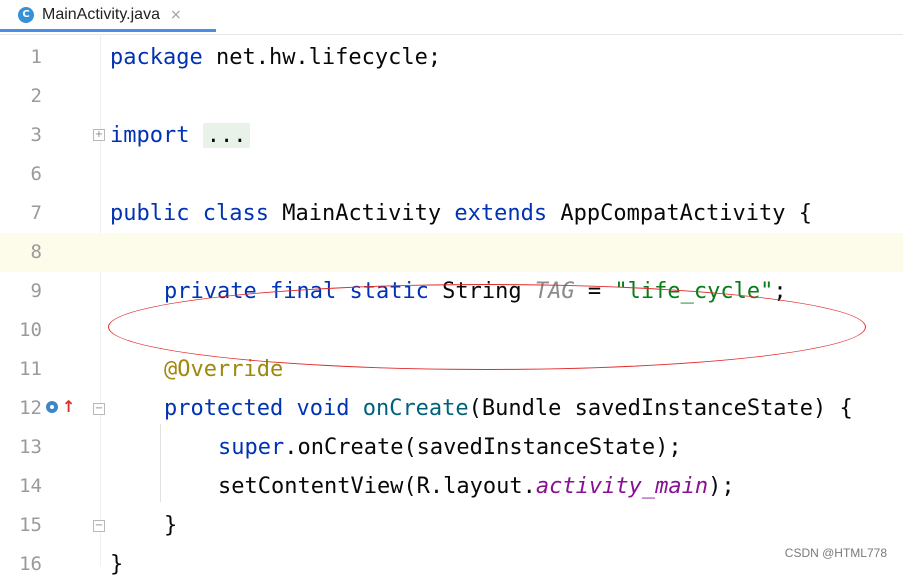 The width and height of the screenshot is (903, 584). Describe the element at coordinates (99, 526) in the screenshot. I see `fold-end-icon: −` at that location.